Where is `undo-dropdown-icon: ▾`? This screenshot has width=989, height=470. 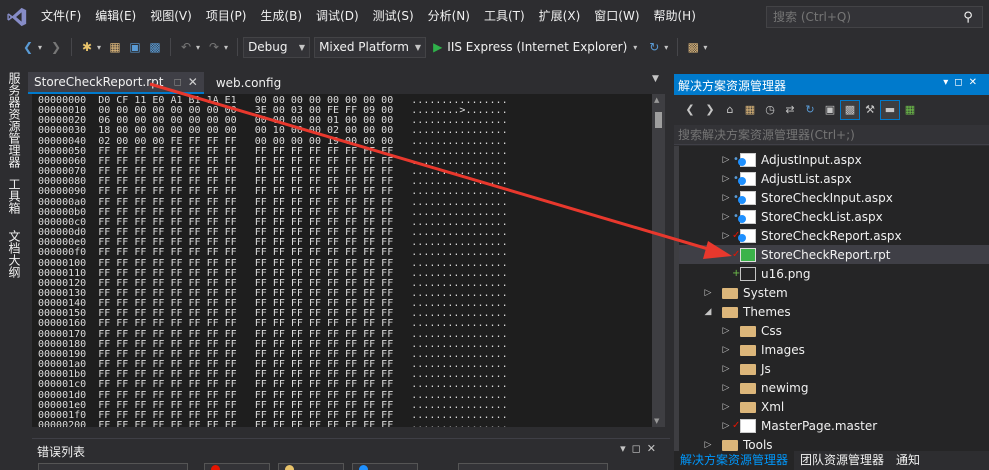 undo-dropdown-icon: ▾ is located at coordinates (198, 47).